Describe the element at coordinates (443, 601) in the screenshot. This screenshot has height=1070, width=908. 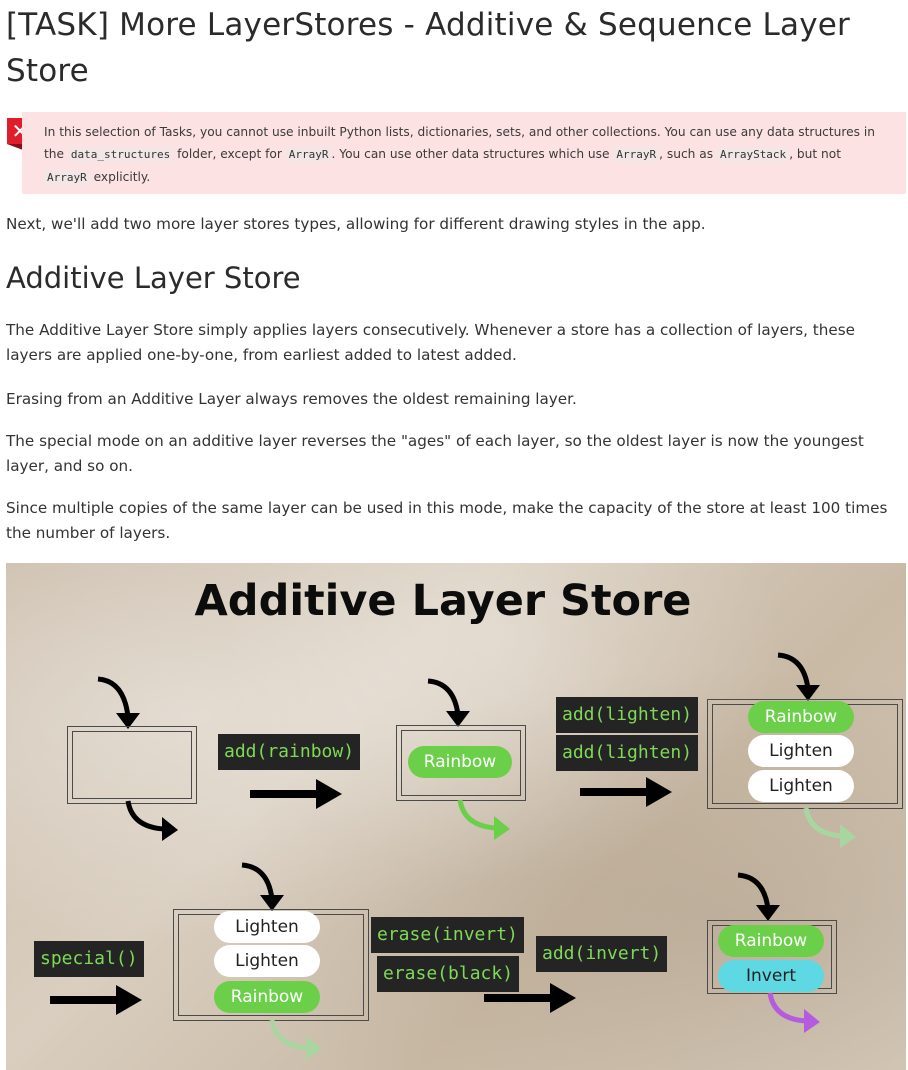
I see `diagram-title: Additive Layer Store` at that location.